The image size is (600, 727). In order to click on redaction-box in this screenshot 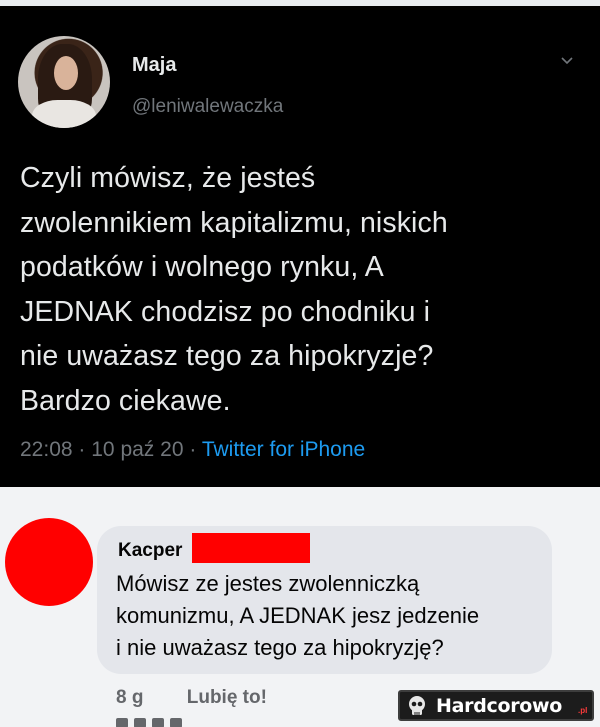, I will do `click(251, 548)`.